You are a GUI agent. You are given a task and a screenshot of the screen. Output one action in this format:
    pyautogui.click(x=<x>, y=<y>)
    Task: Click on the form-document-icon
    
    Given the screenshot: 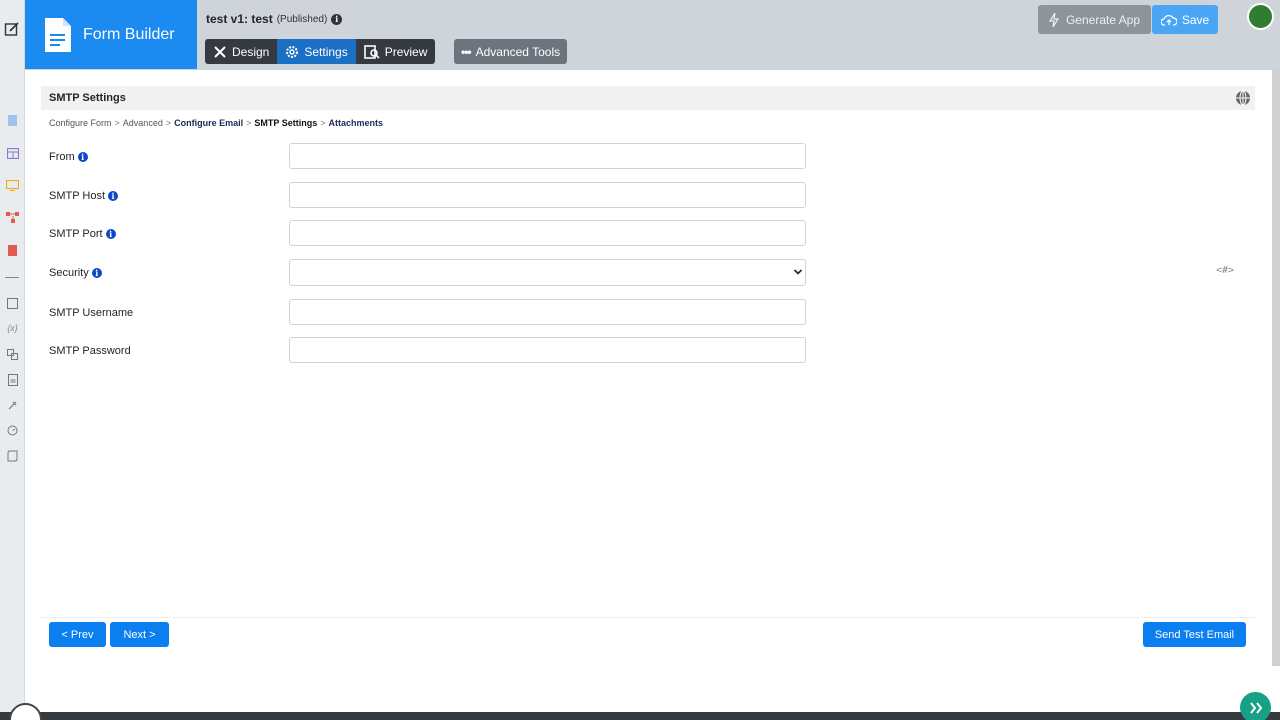 What is the action you would take?
    pyautogui.click(x=58, y=34)
    